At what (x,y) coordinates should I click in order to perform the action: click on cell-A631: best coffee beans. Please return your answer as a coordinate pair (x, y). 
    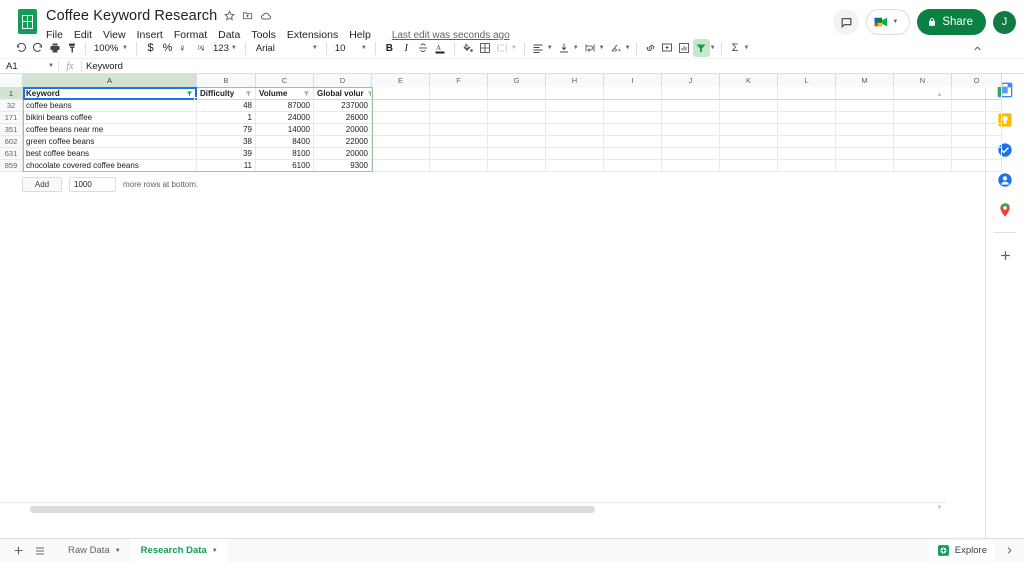
    Looking at the image, I should click on (110, 154).